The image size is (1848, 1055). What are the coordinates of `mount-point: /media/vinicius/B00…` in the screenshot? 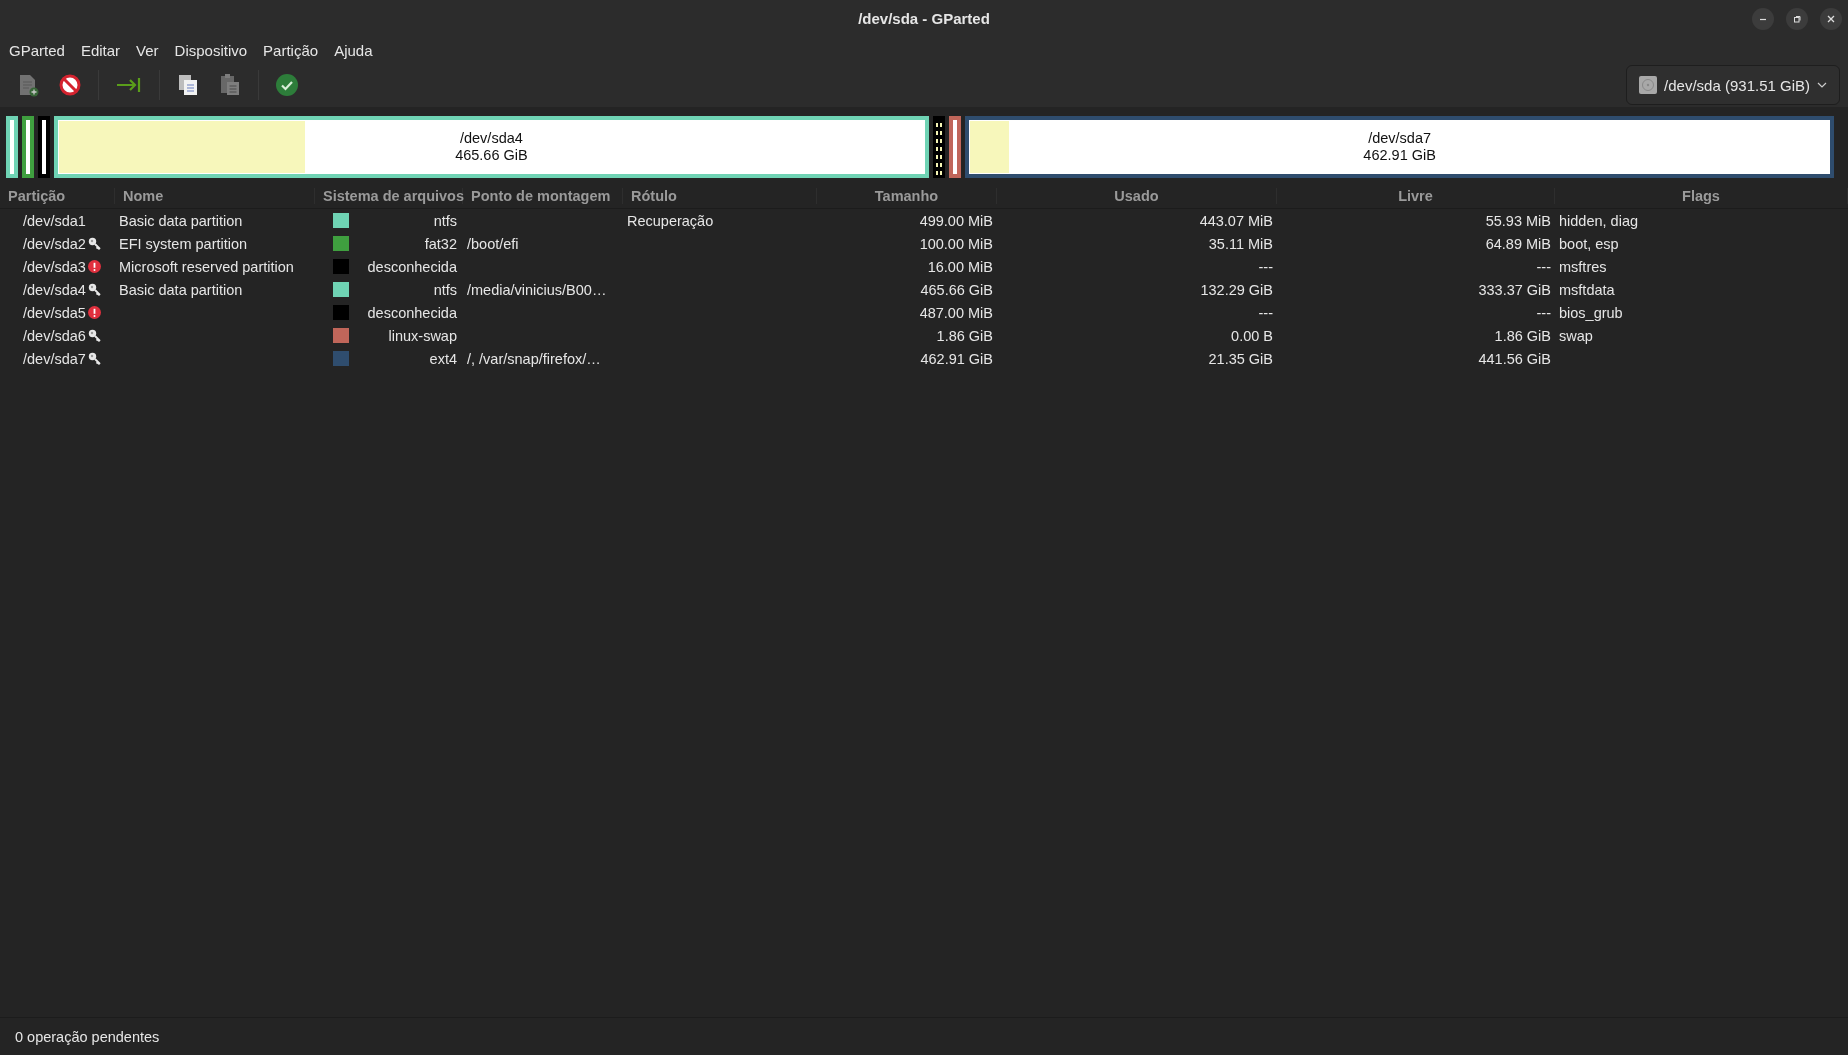 It's located at (537, 289).